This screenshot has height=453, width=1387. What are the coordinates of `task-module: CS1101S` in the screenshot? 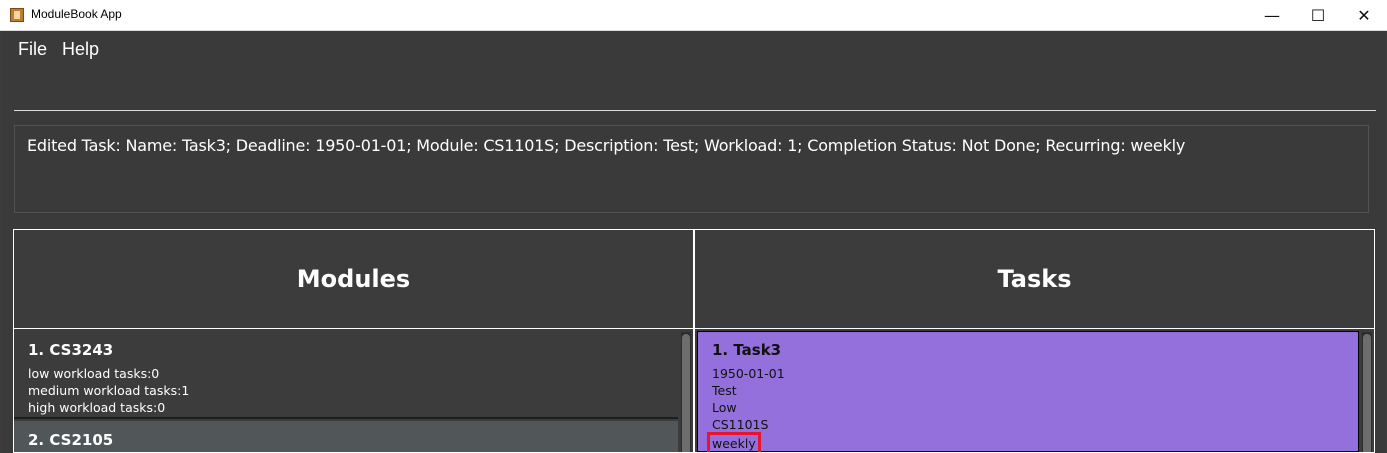 It's located at (740, 424).